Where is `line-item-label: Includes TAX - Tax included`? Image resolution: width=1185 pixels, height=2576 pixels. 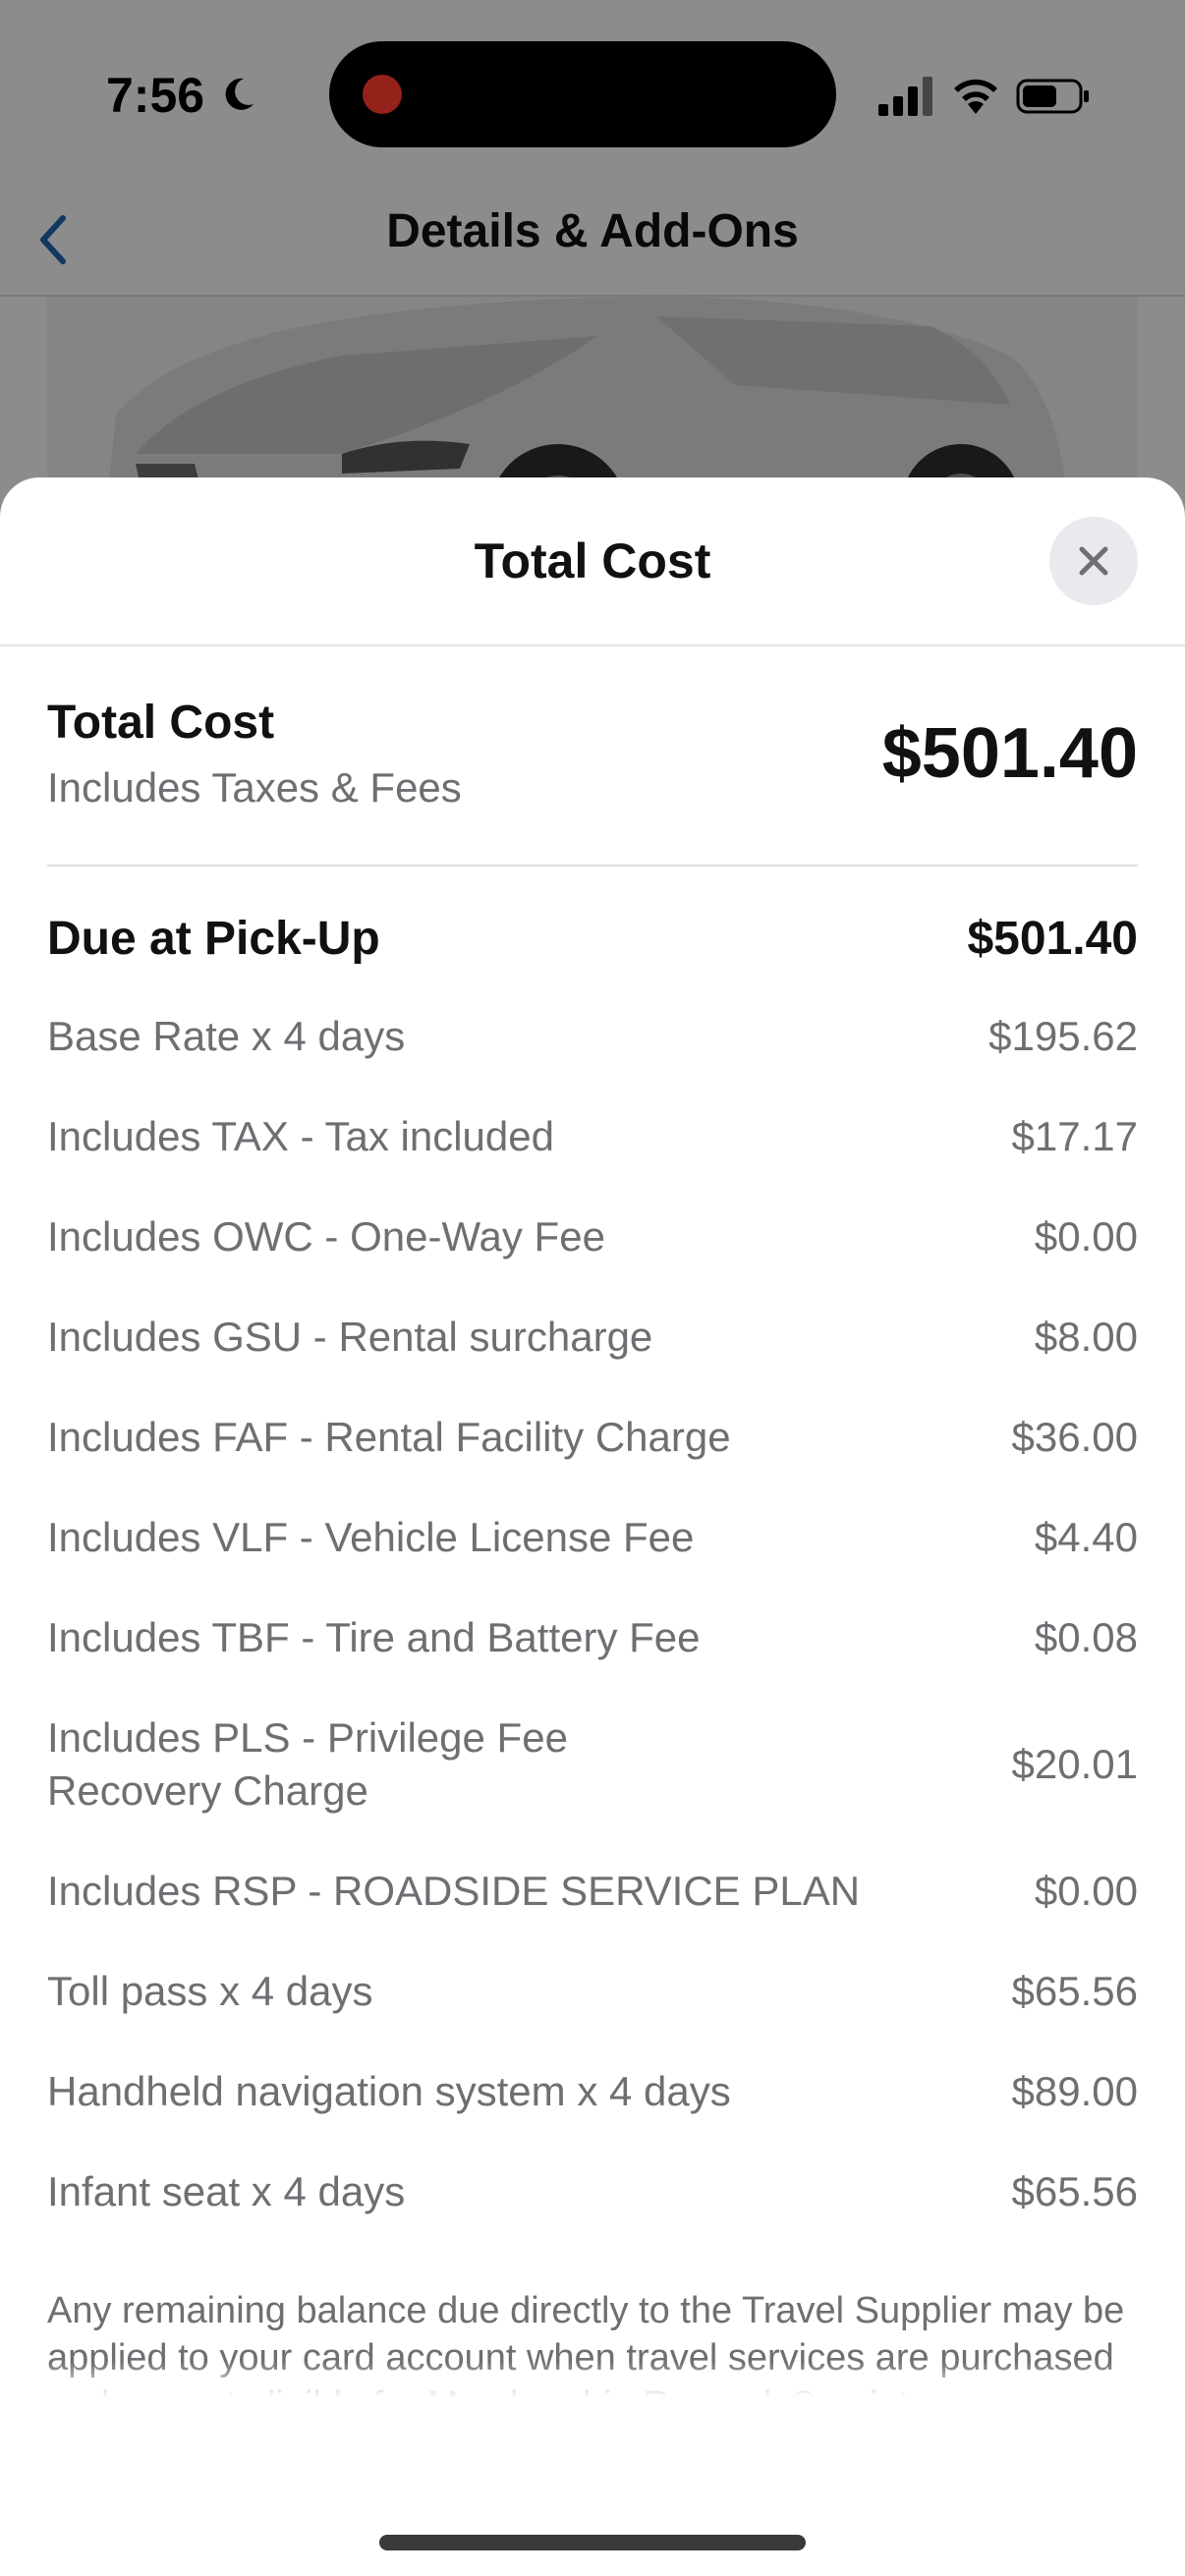
line-item-label: Includes TAX - Tax included is located at coordinates (301, 1136).